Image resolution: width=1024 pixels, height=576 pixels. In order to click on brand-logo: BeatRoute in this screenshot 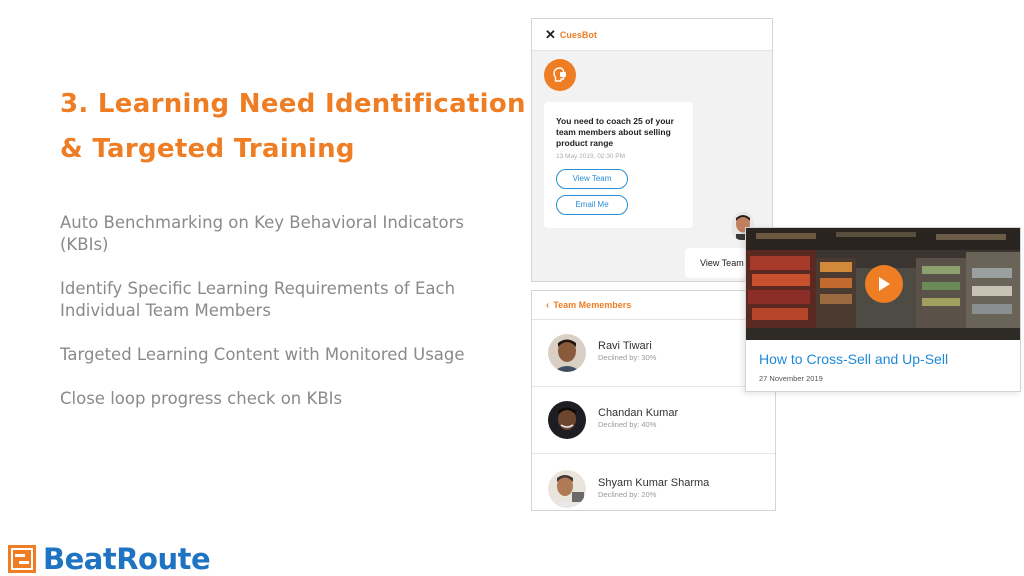, I will do `click(109, 559)`.